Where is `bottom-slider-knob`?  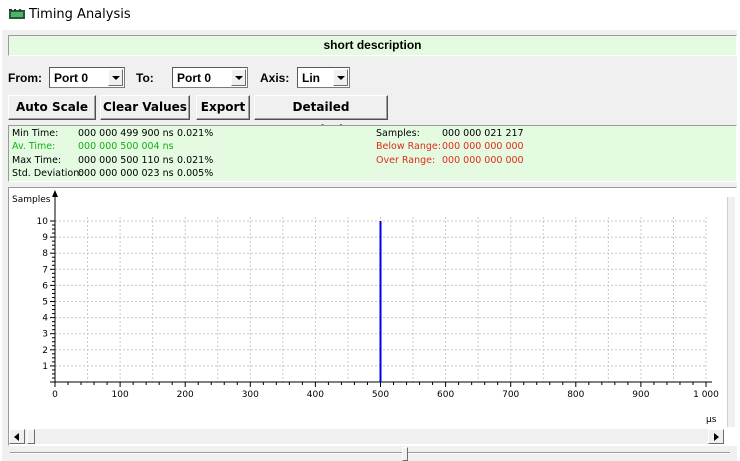
bottom-slider-knob is located at coordinates (405, 454).